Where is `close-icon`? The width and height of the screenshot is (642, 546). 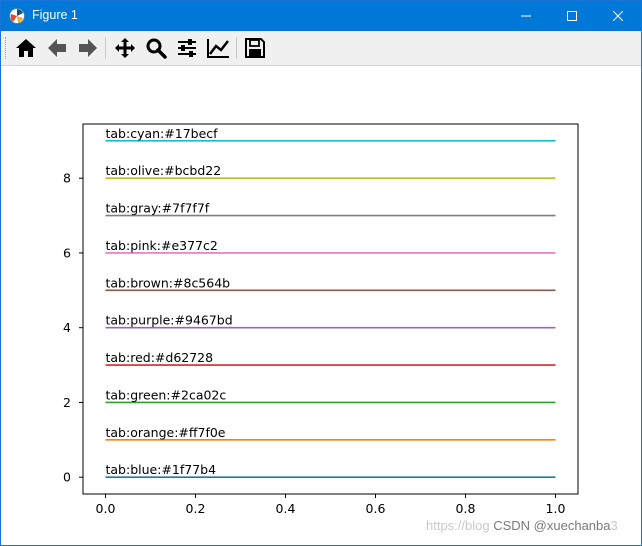 close-icon is located at coordinates (618, 16).